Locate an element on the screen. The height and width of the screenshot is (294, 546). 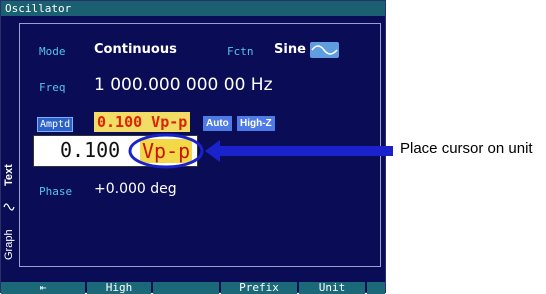
annotation-text: Place cursor on unit is located at coordinates (466, 148).